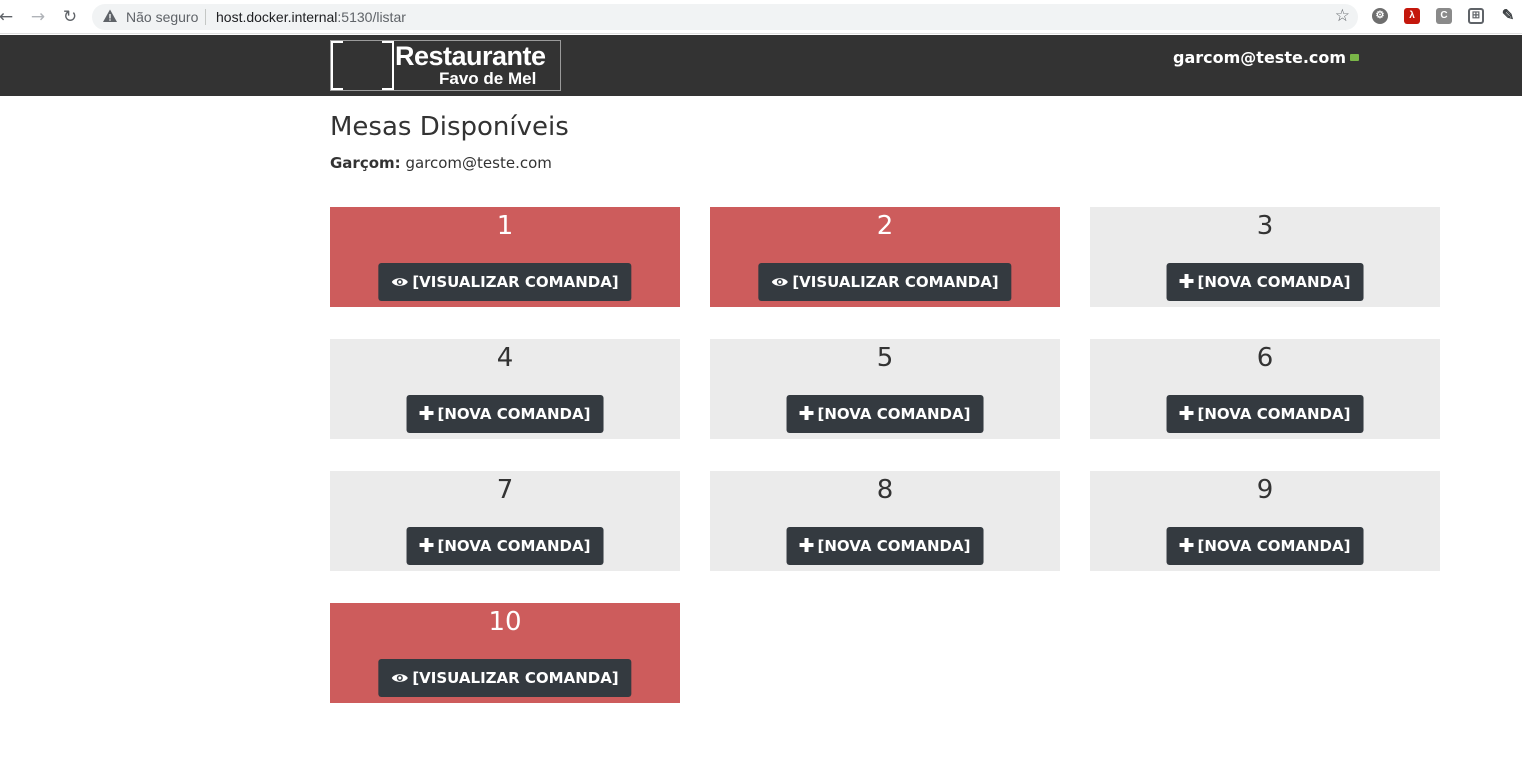  I want to click on user-menu: garcom@teste.com, so click(1266, 57).